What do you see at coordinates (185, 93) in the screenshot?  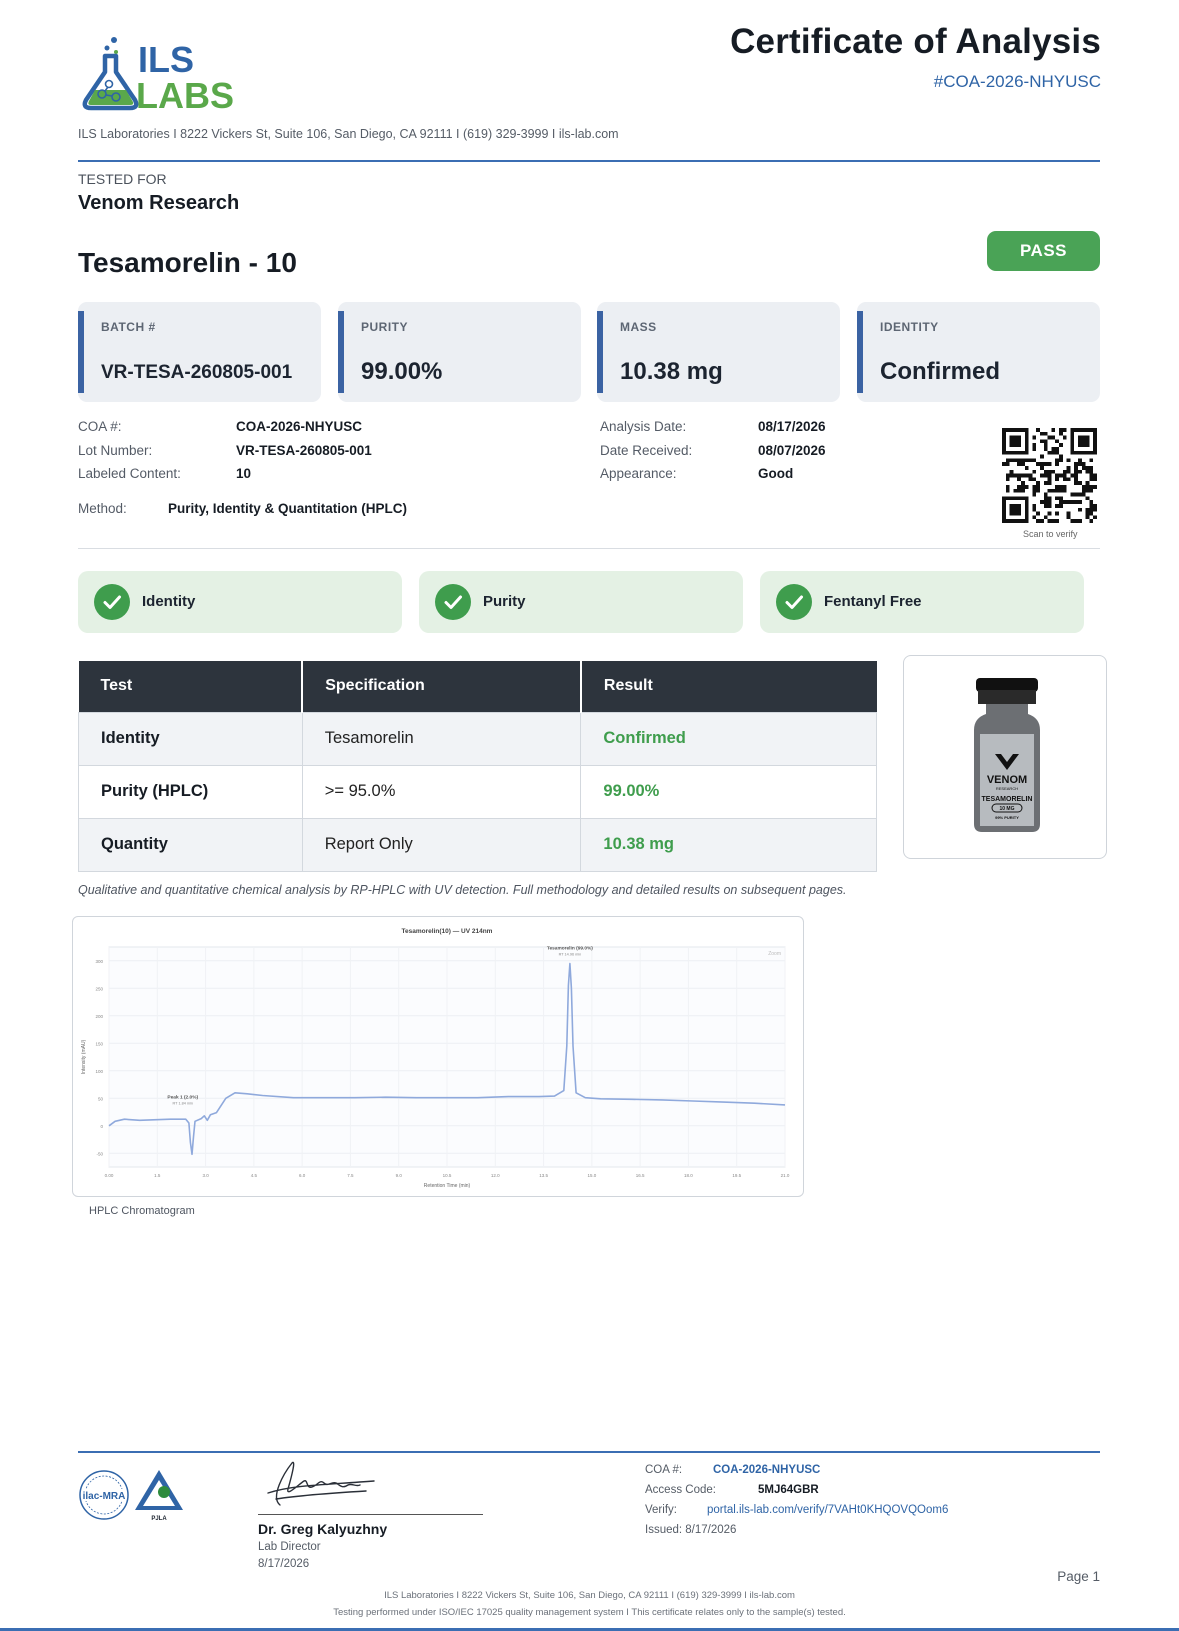 I see `logo-bottom-text: LABS` at bounding box center [185, 93].